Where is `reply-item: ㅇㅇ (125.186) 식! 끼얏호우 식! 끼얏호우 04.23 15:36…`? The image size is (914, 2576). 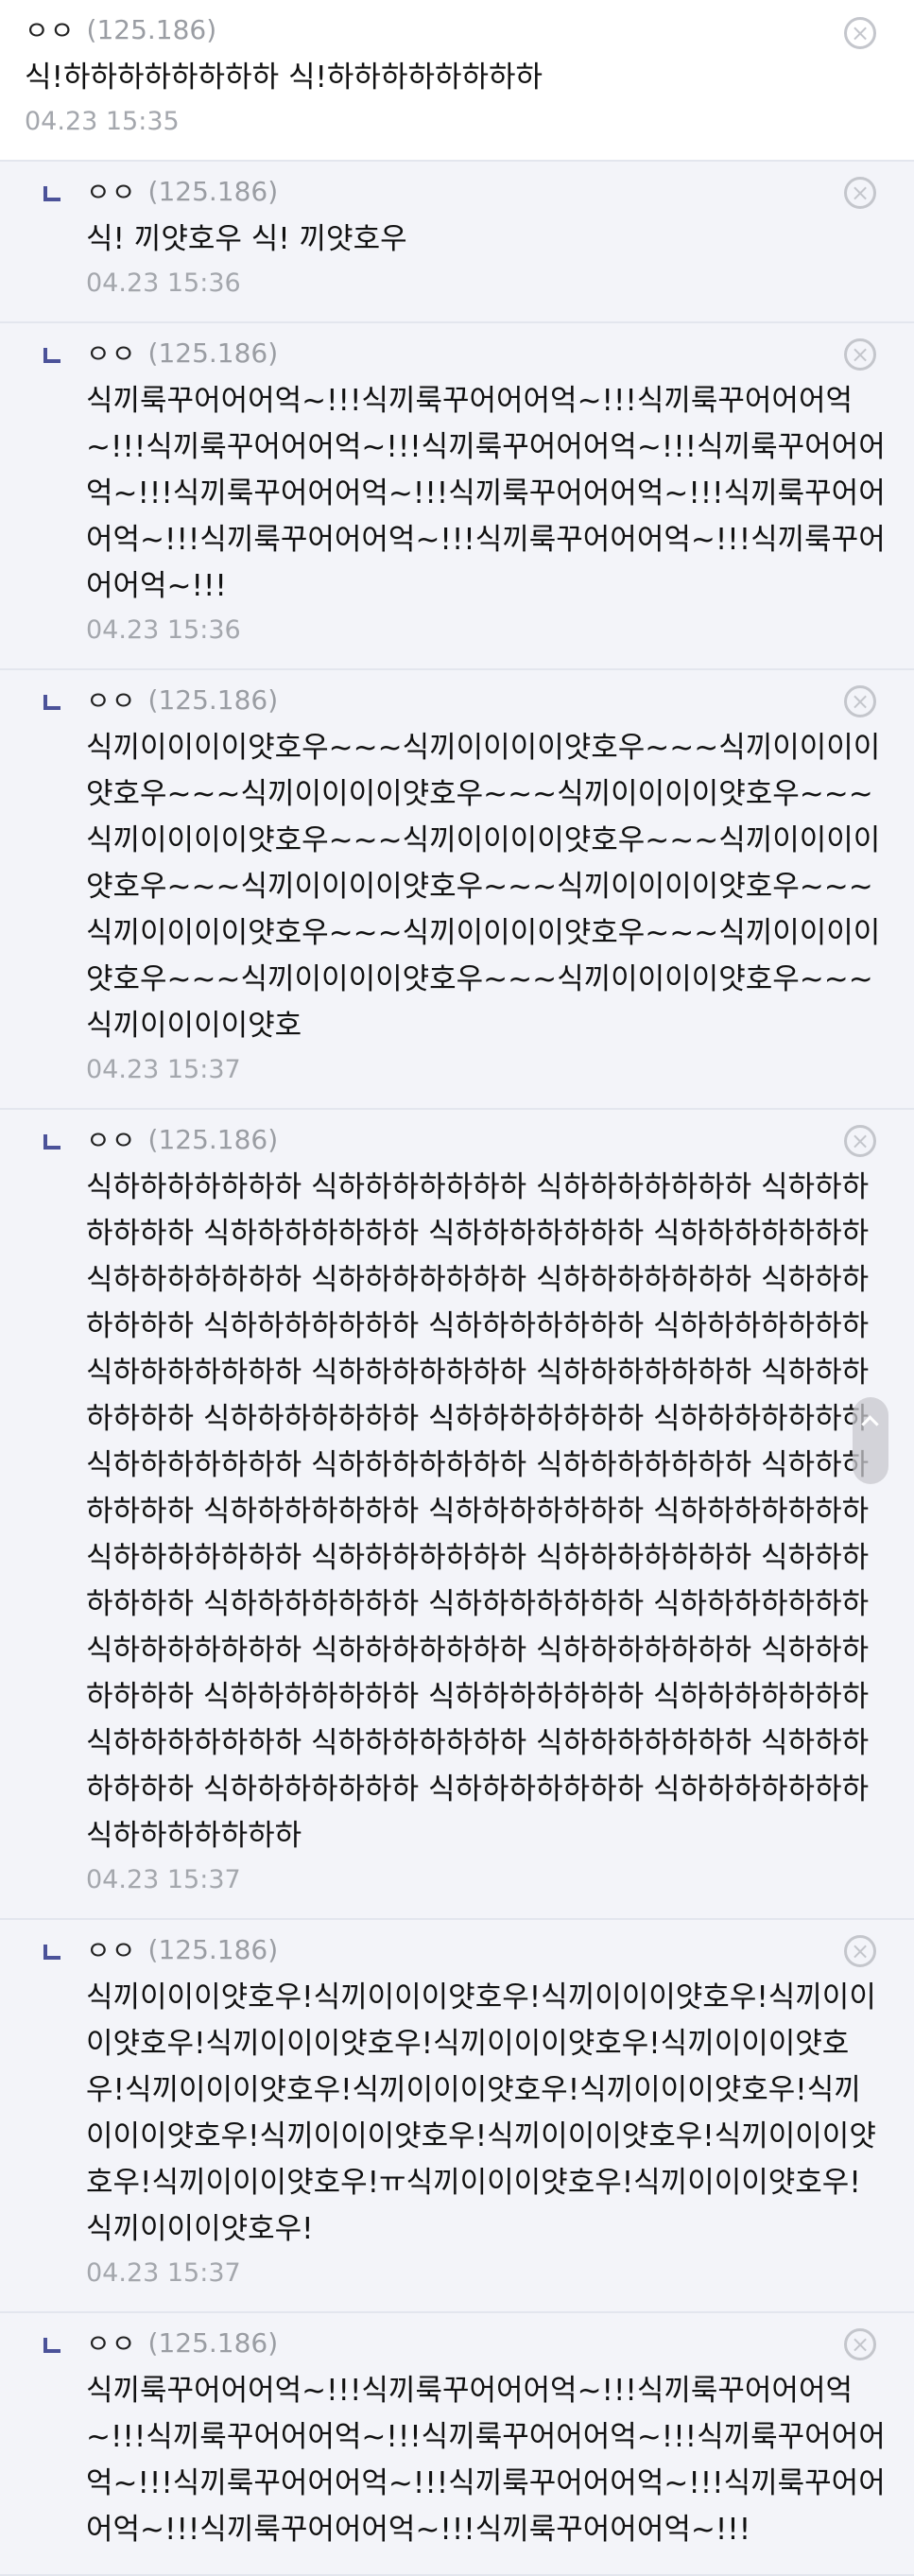
reply-item: ㅇㅇ (125.186) 식! 끼얏호우 식! 끼얏호우 04.23 15:36… is located at coordinates (457, 243).